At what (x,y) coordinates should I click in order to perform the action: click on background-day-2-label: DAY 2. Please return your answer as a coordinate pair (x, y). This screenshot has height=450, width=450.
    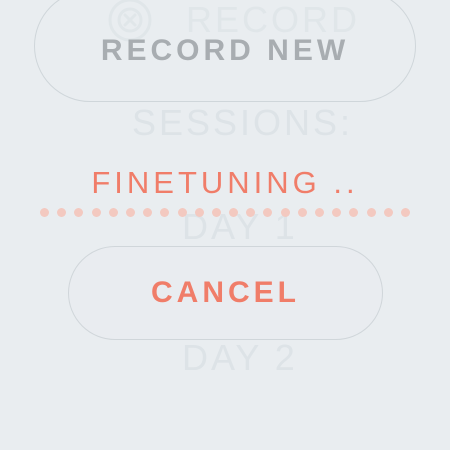
    Looking at the image, I should click on (240, 357).